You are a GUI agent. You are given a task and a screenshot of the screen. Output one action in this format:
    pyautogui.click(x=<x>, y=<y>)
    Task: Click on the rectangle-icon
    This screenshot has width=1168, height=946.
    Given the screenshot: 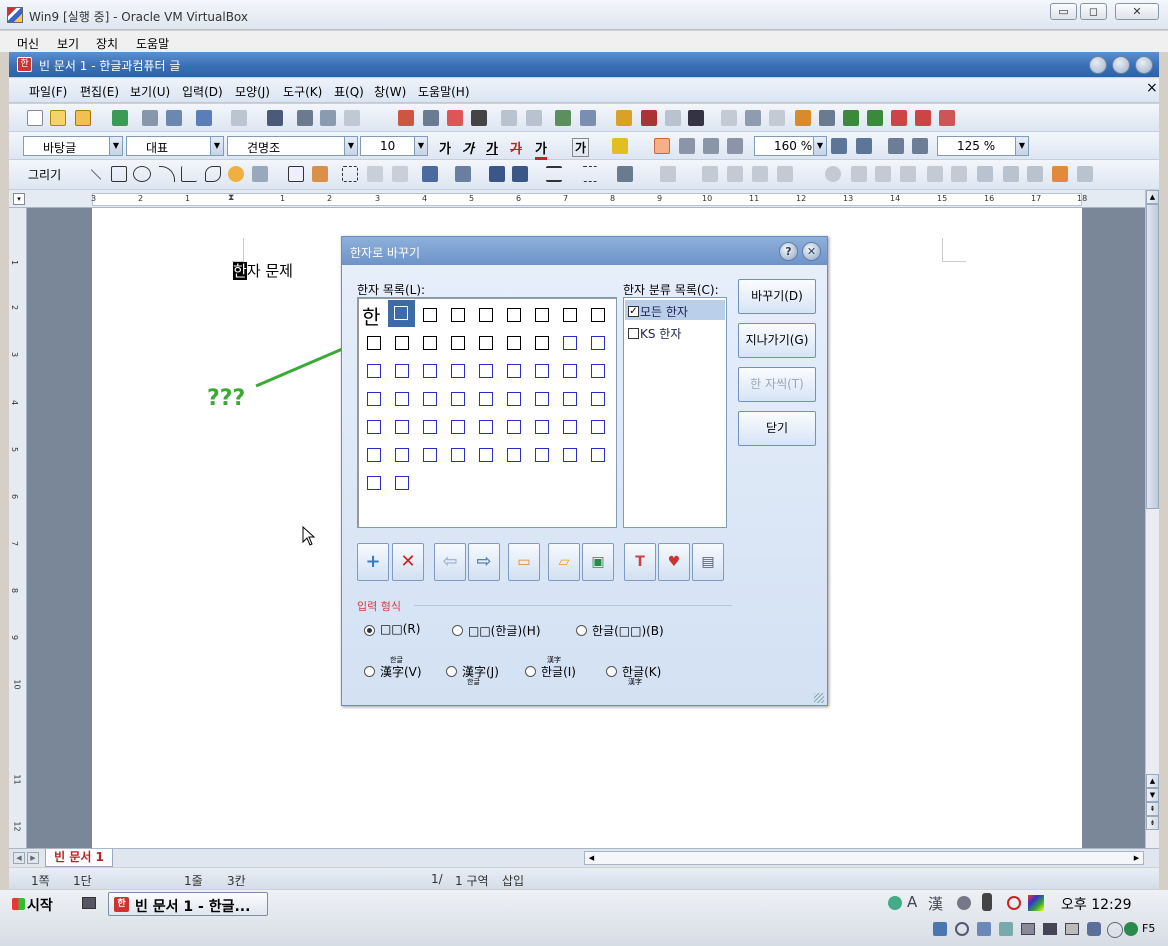 What is the action you would take?
    pyautogui.click(x=119, y=174)
    